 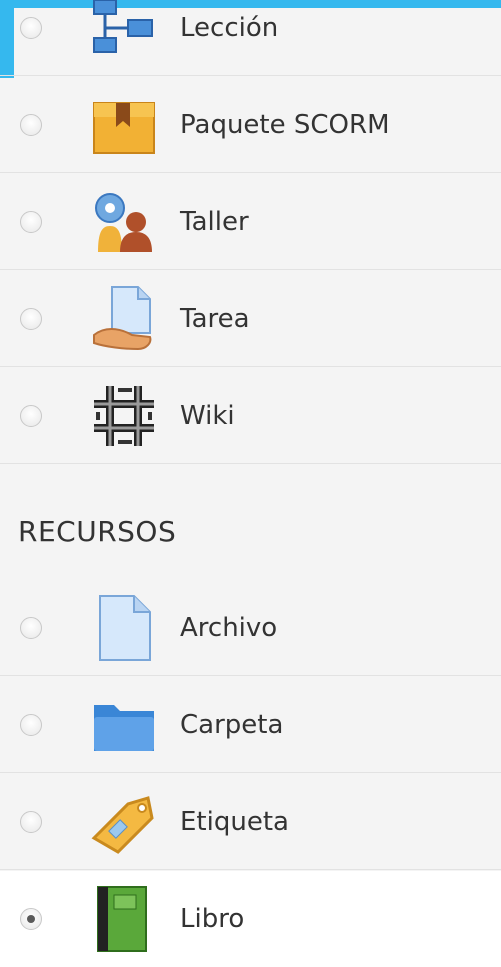 What do you see at coordinates (229, 27) in the screenshot?
I see `option-label: Lección` at bounding box center [229, 27].